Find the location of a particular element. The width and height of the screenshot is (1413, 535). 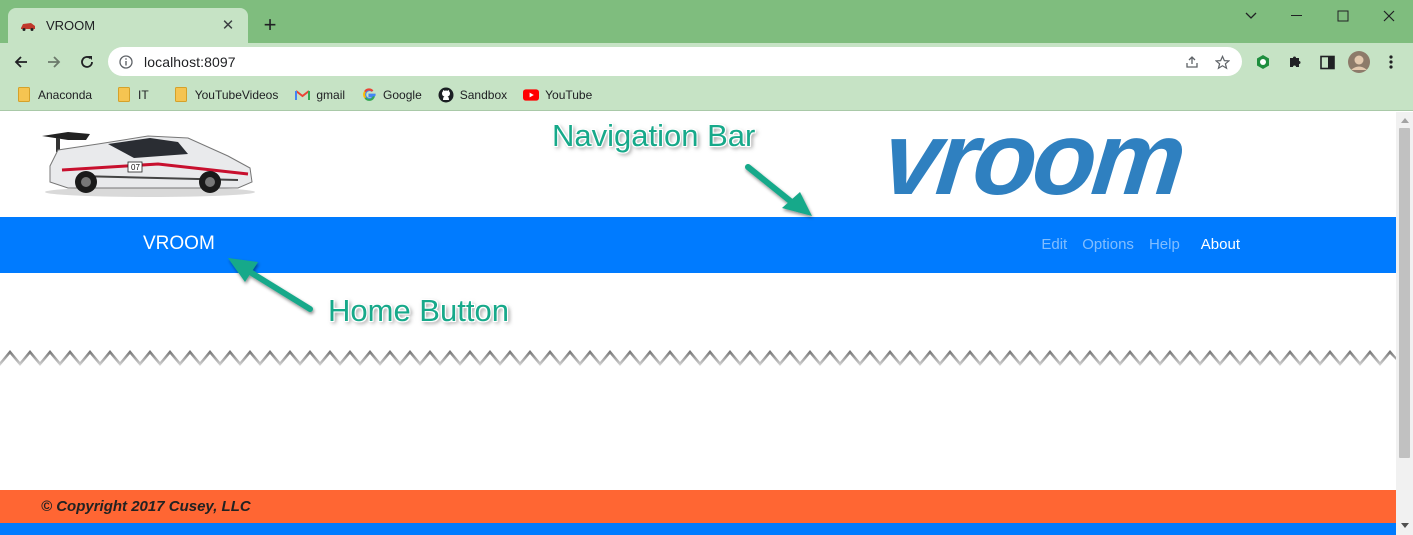

bookmark-youtube: YouTube is located at coordinates (557, 95).